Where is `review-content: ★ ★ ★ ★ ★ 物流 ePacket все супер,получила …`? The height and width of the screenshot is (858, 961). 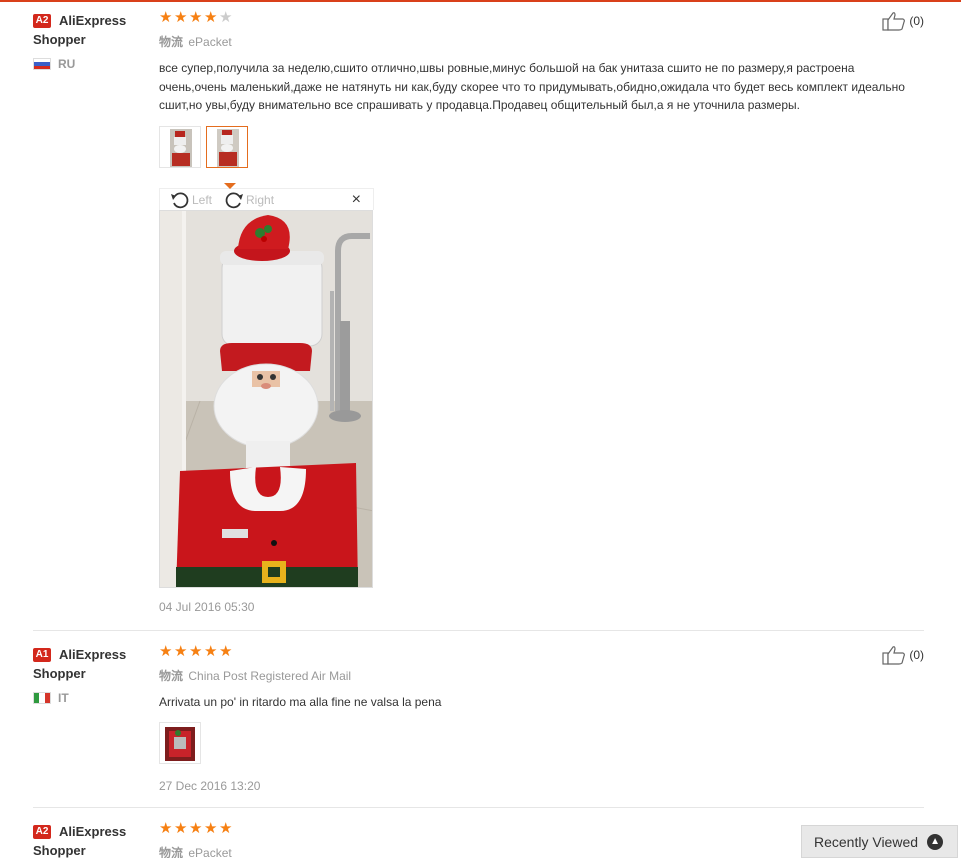 review-content: ★ ★ ★ ★ ★ 物流 ePacket все супер,получила … is located at coordinates (541, 88).